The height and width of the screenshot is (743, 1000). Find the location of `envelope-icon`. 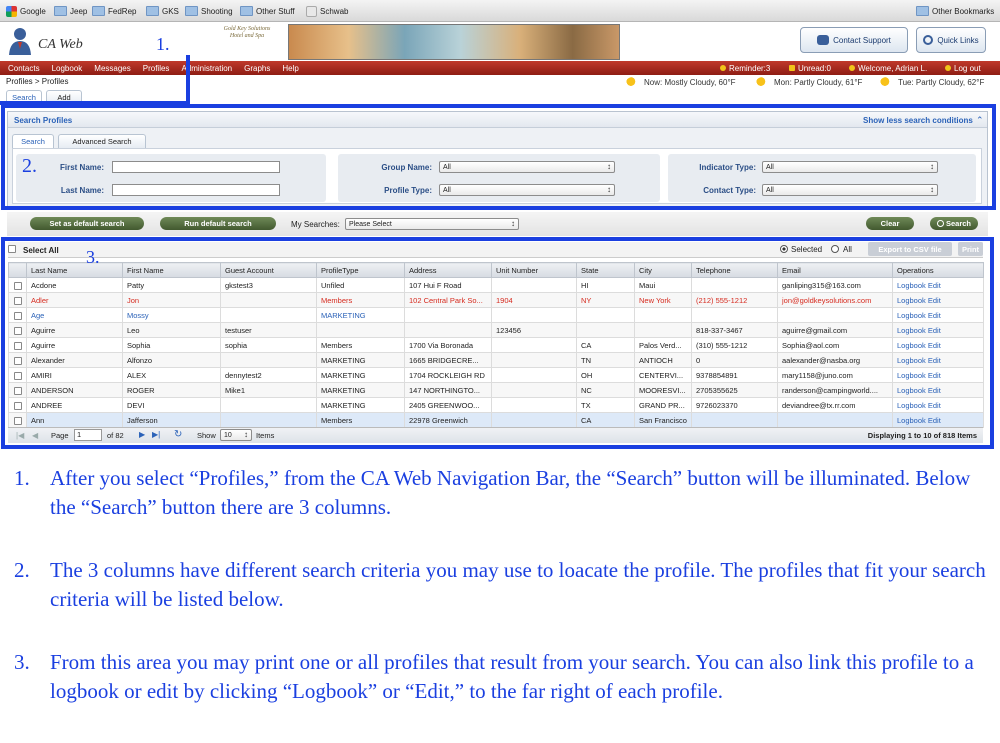

envelope-icon is located at coordinates (792, 68).